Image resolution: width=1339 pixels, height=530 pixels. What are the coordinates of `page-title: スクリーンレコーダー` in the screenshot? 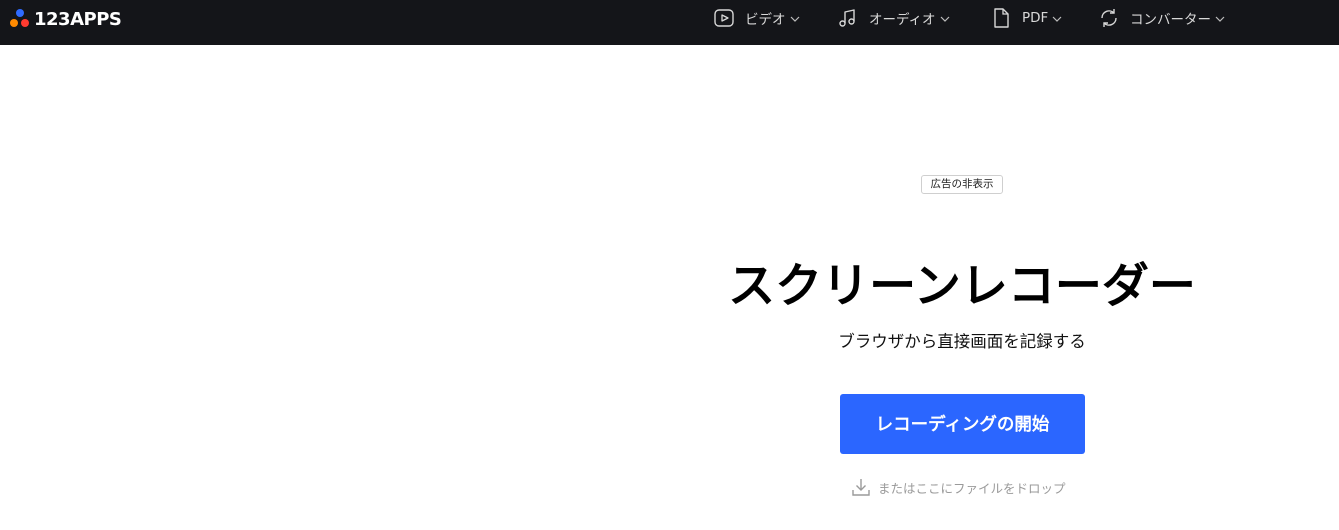 It's located at (962, 286).